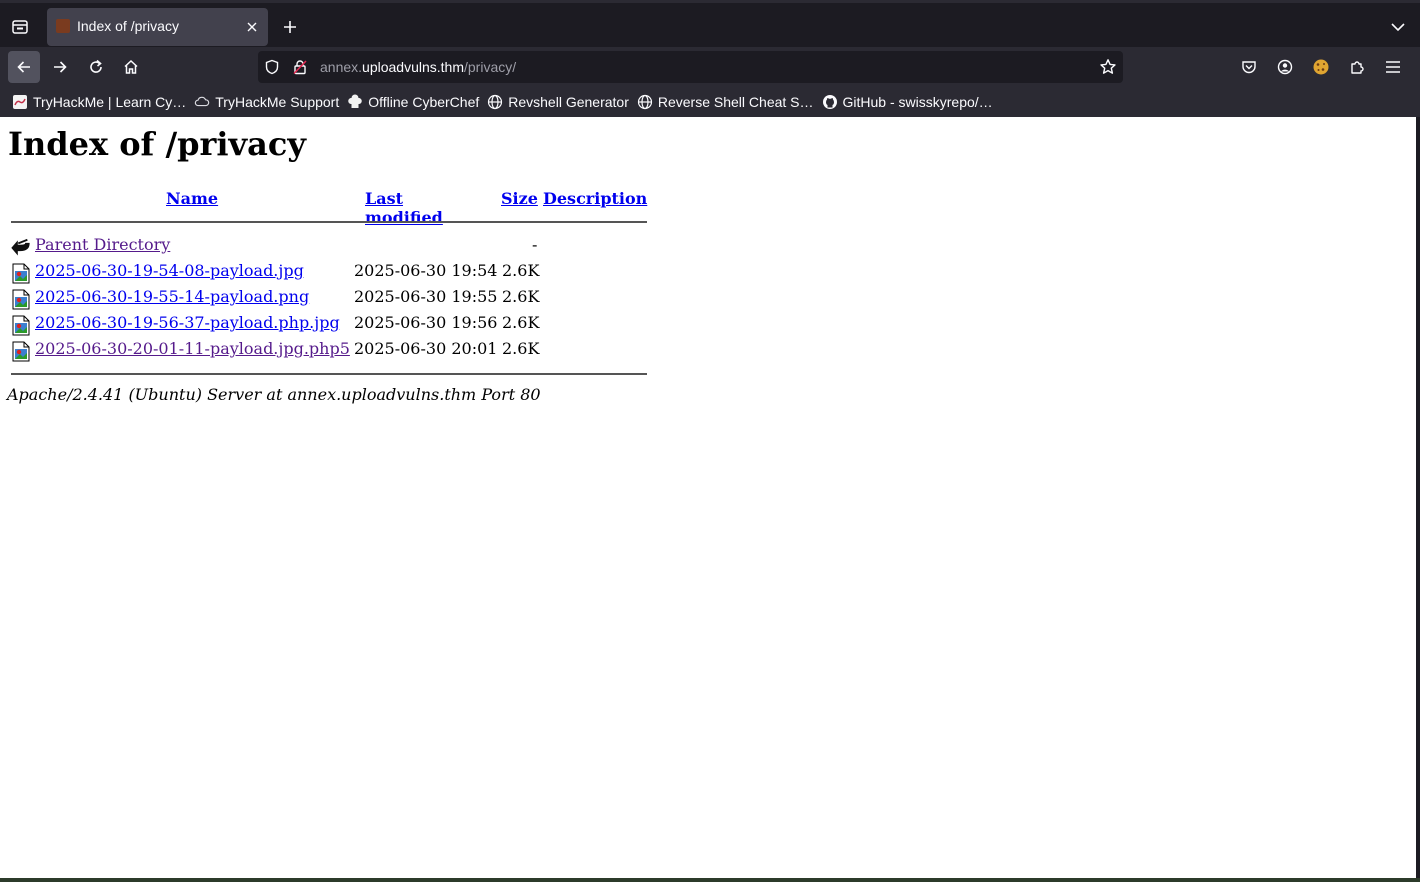  What do you see at coordinates (202, 102) in the screenshot?
I see `cloud-icon` at bounding box center [202, 102].